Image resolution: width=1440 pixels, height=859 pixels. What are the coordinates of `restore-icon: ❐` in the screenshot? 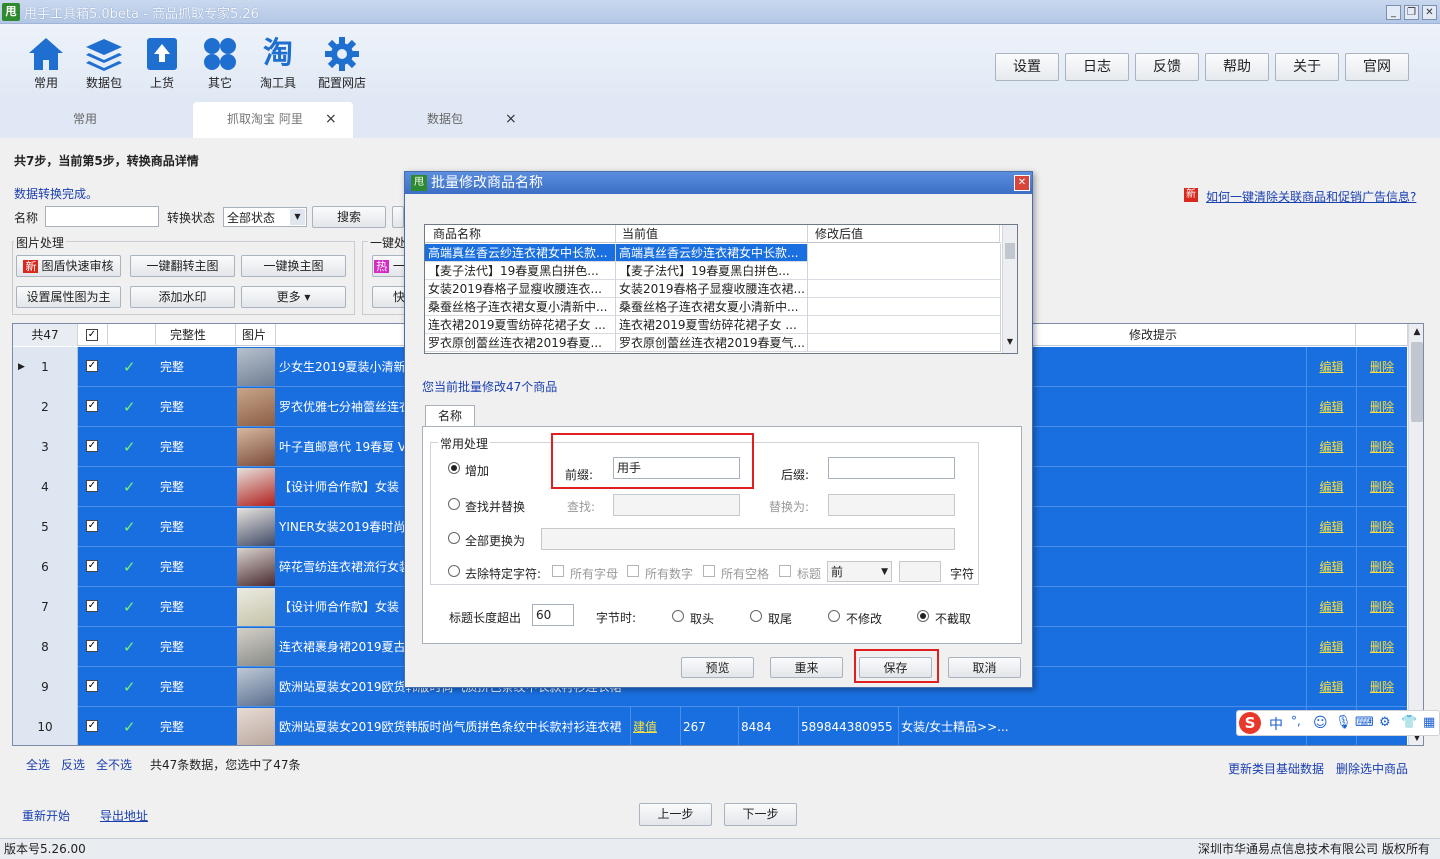 It's located at (1411, 12).